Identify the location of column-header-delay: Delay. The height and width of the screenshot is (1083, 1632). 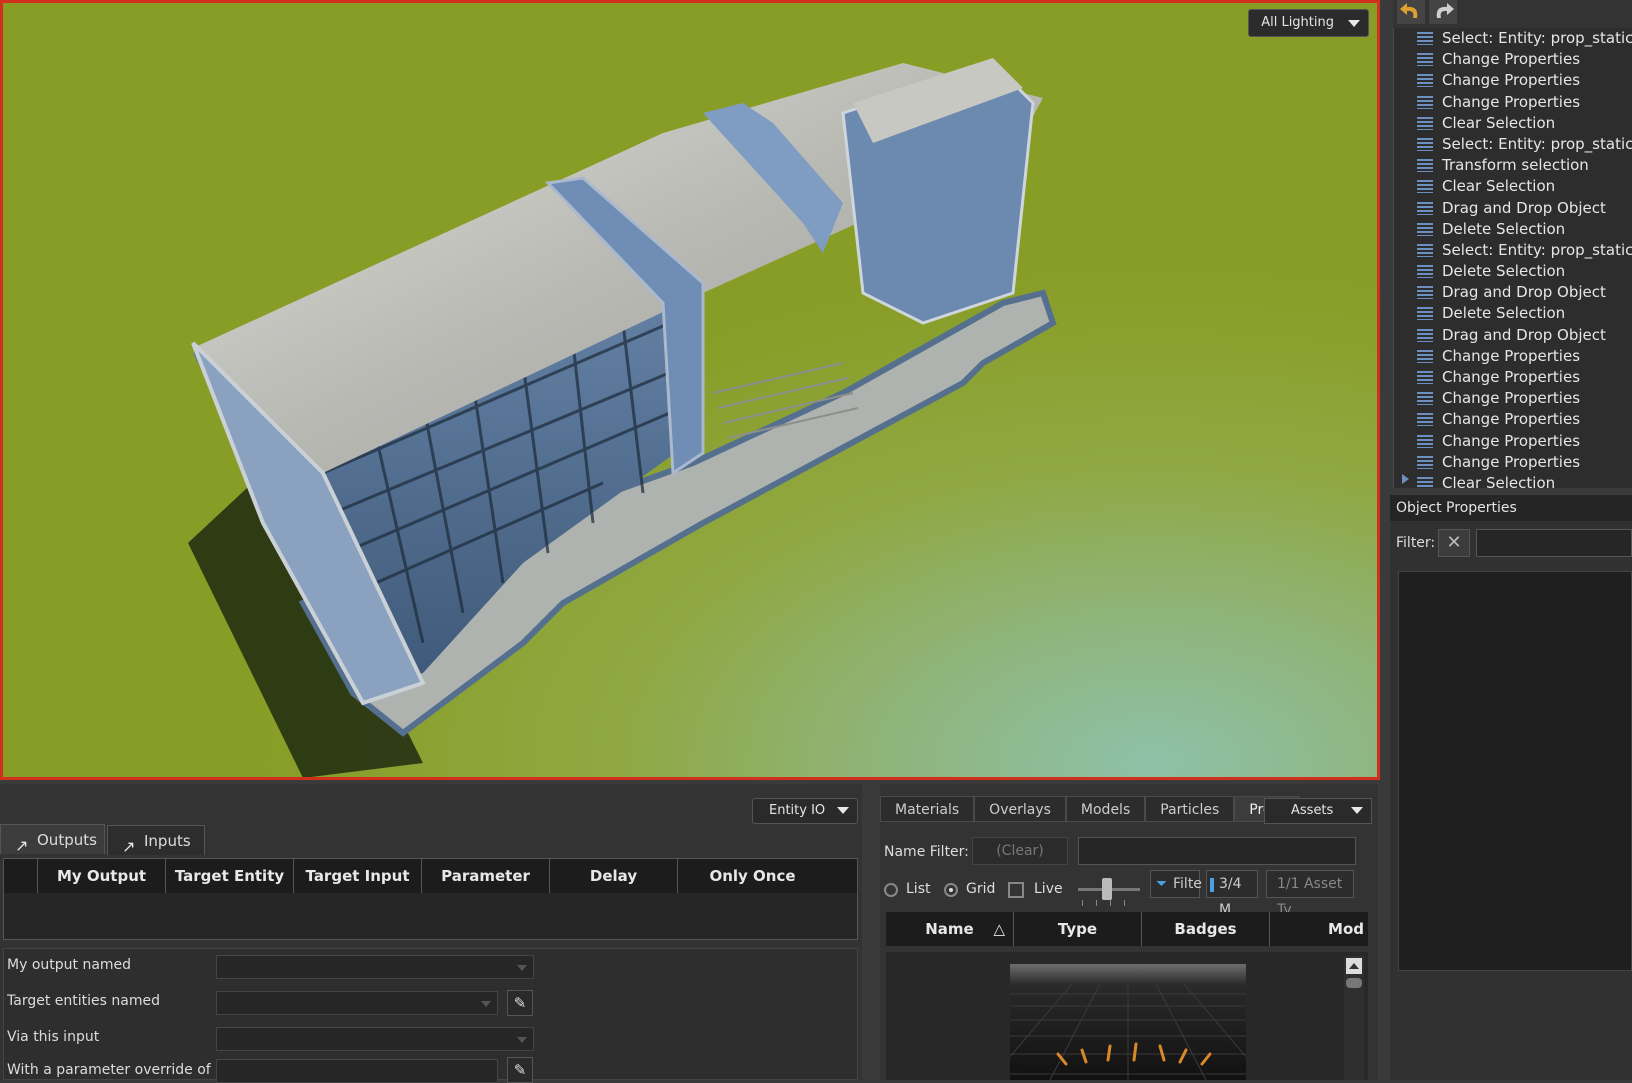
(614, 876).